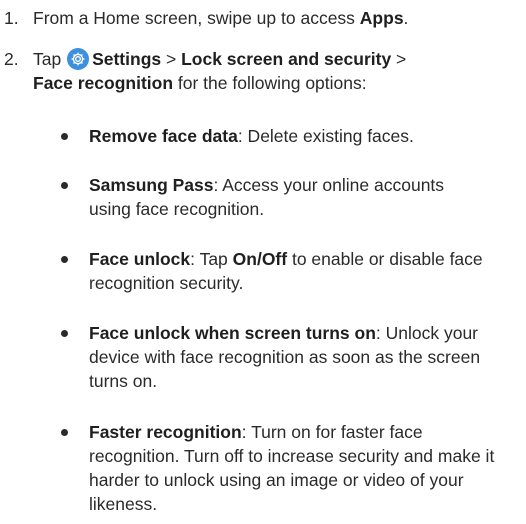 The image size is (526, 524). I want to click on option-text: Remove face data: Delete existing faces., so click(304, 136).